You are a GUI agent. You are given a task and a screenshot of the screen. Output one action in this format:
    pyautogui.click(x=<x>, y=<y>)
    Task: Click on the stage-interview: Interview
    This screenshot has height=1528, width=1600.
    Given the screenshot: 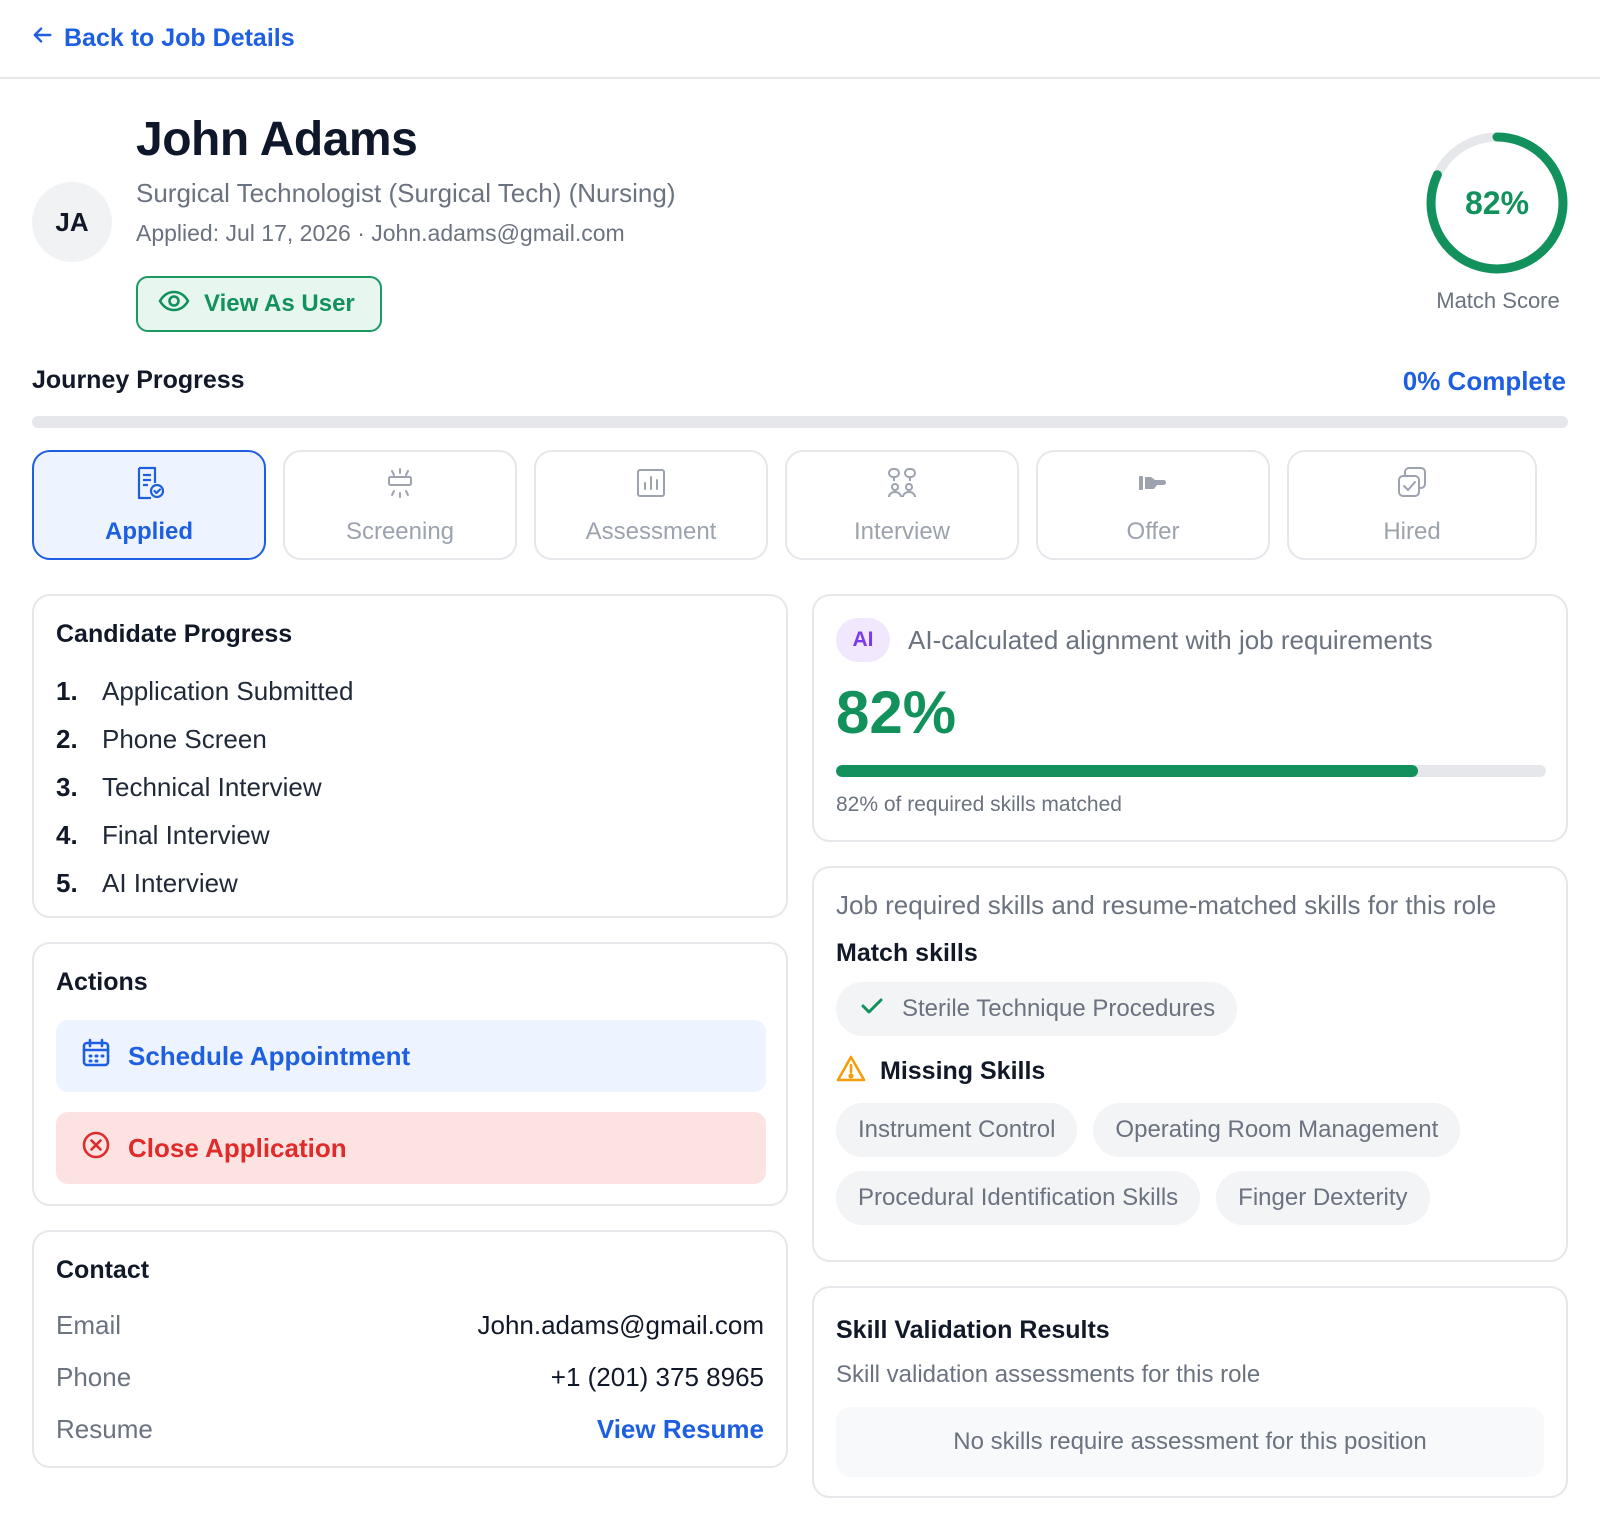 What is the action you would take?
    pyautogui.click(x=902, y=505)
    